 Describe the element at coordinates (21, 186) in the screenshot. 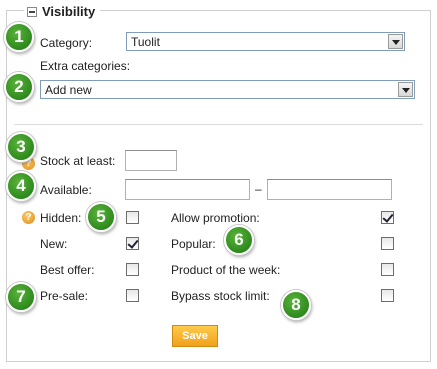

I see `annotation-badge-4: 4` at that location.